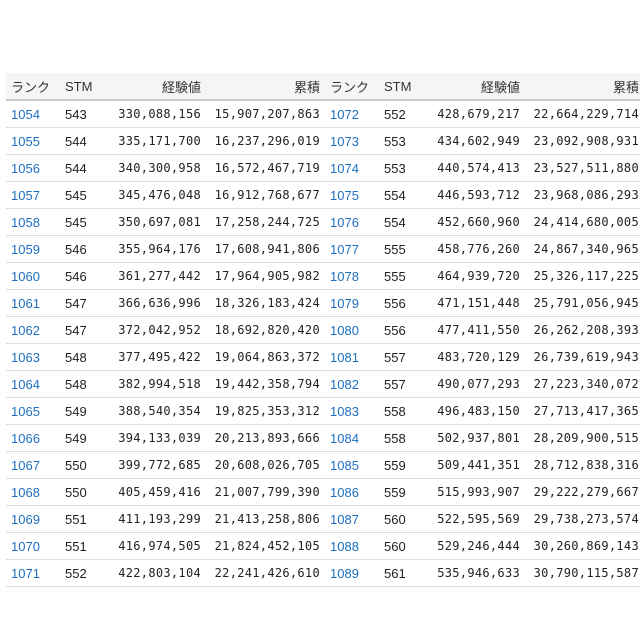 This screenshot has height=640, width=640. I want to click on rank-link: 1073, so click(352, 141).